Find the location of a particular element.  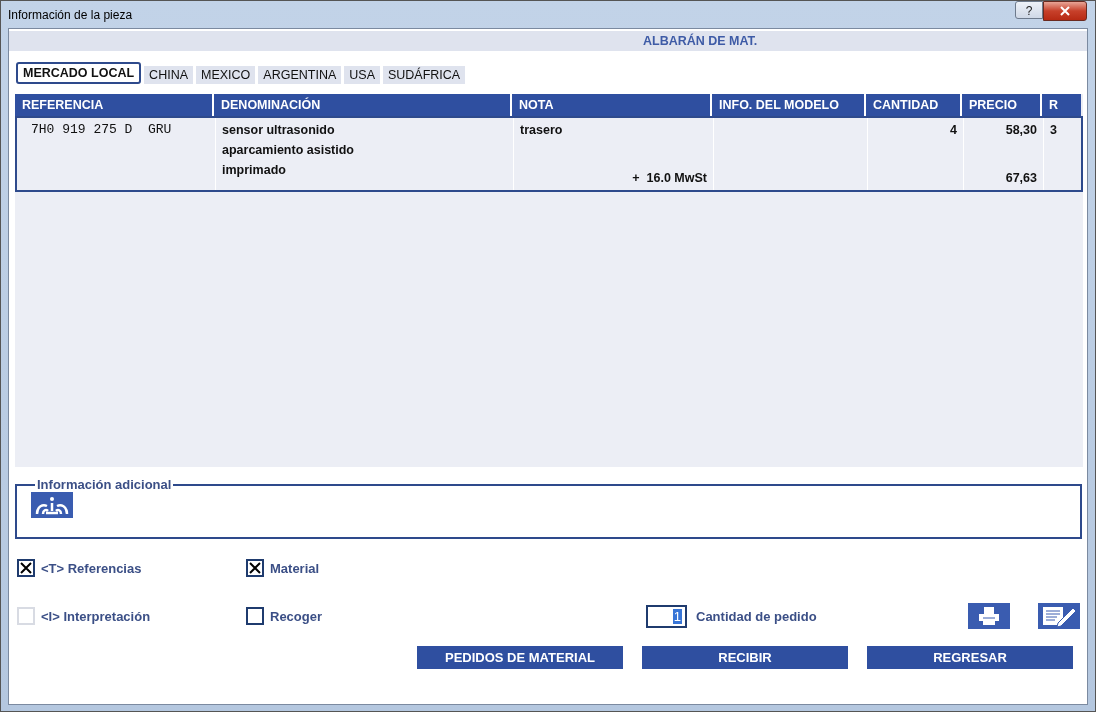

column-header: NOTA is located at coordinates (612, 105).